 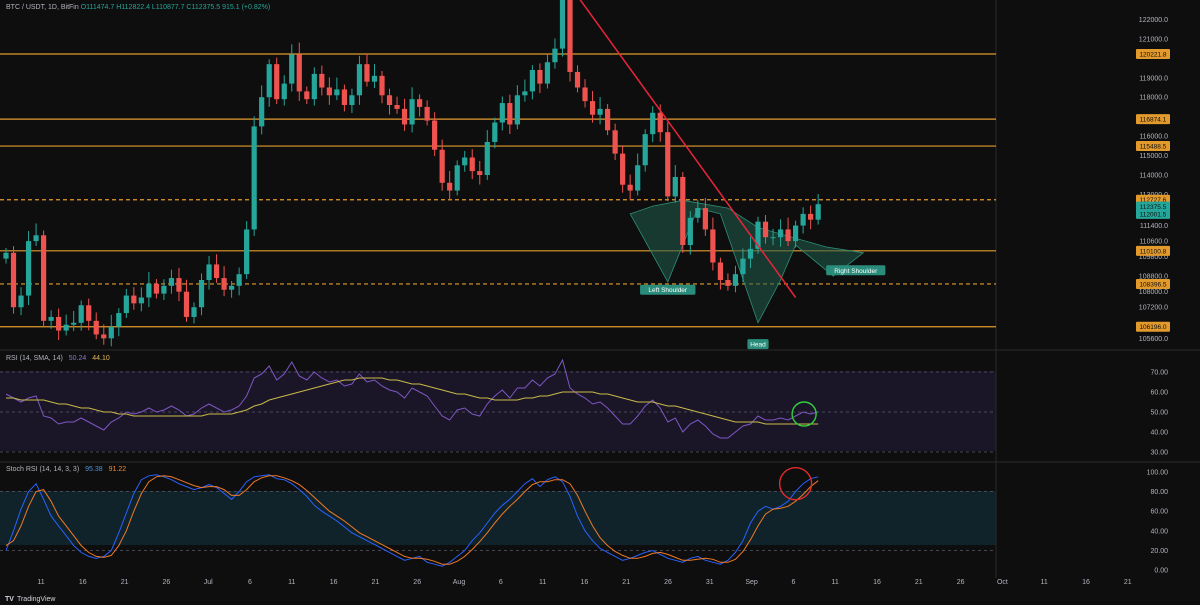 I want to click on date-tick-label: 6, so click(x=250, y=582).